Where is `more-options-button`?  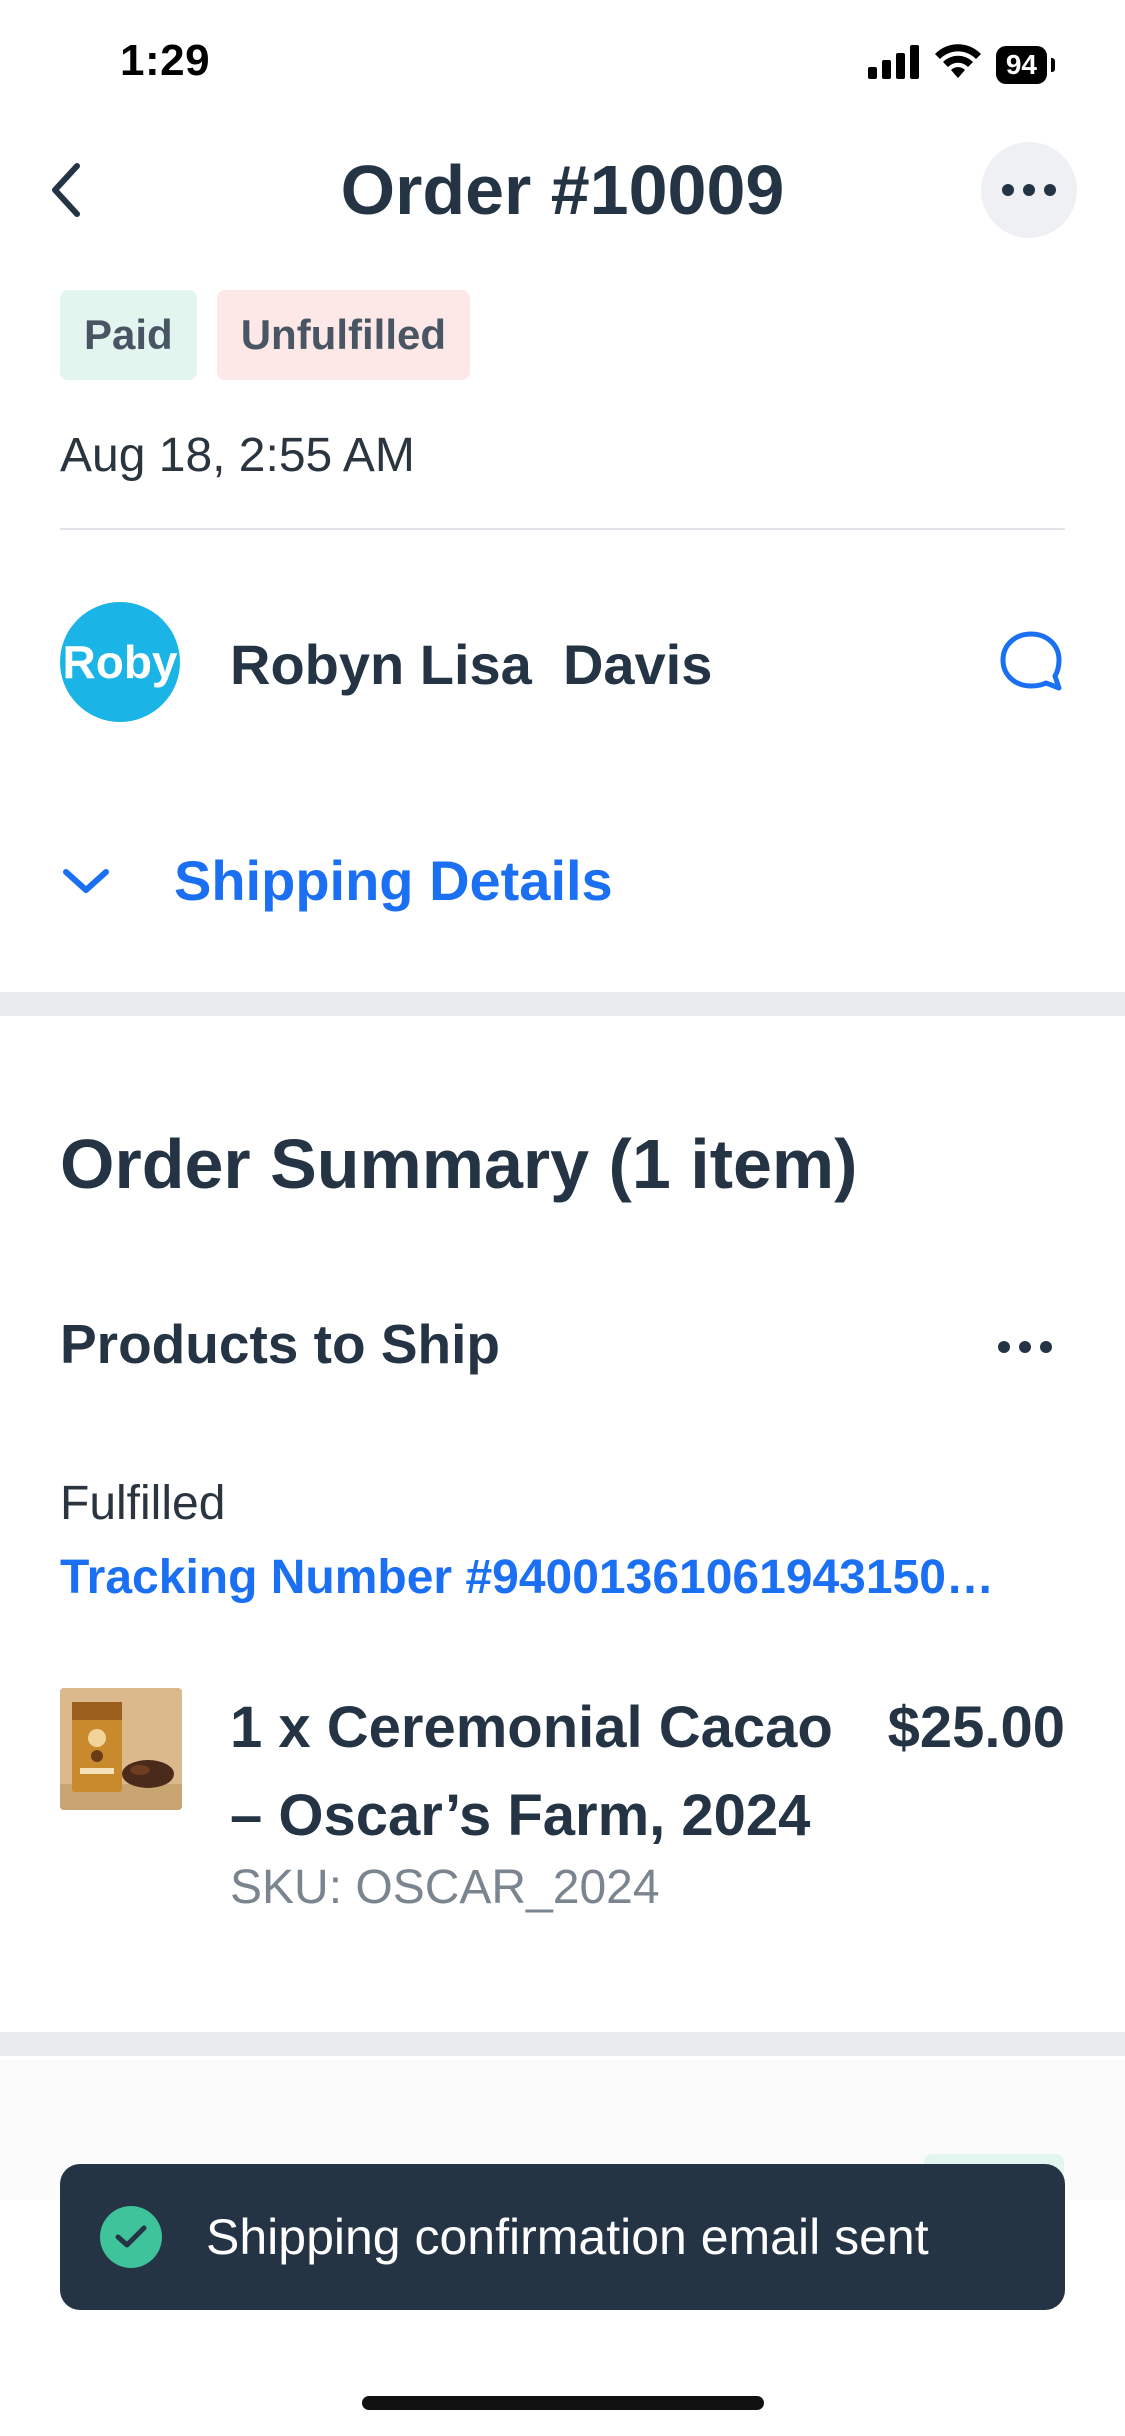
more-options-button is located at coordinates (1029, 190).